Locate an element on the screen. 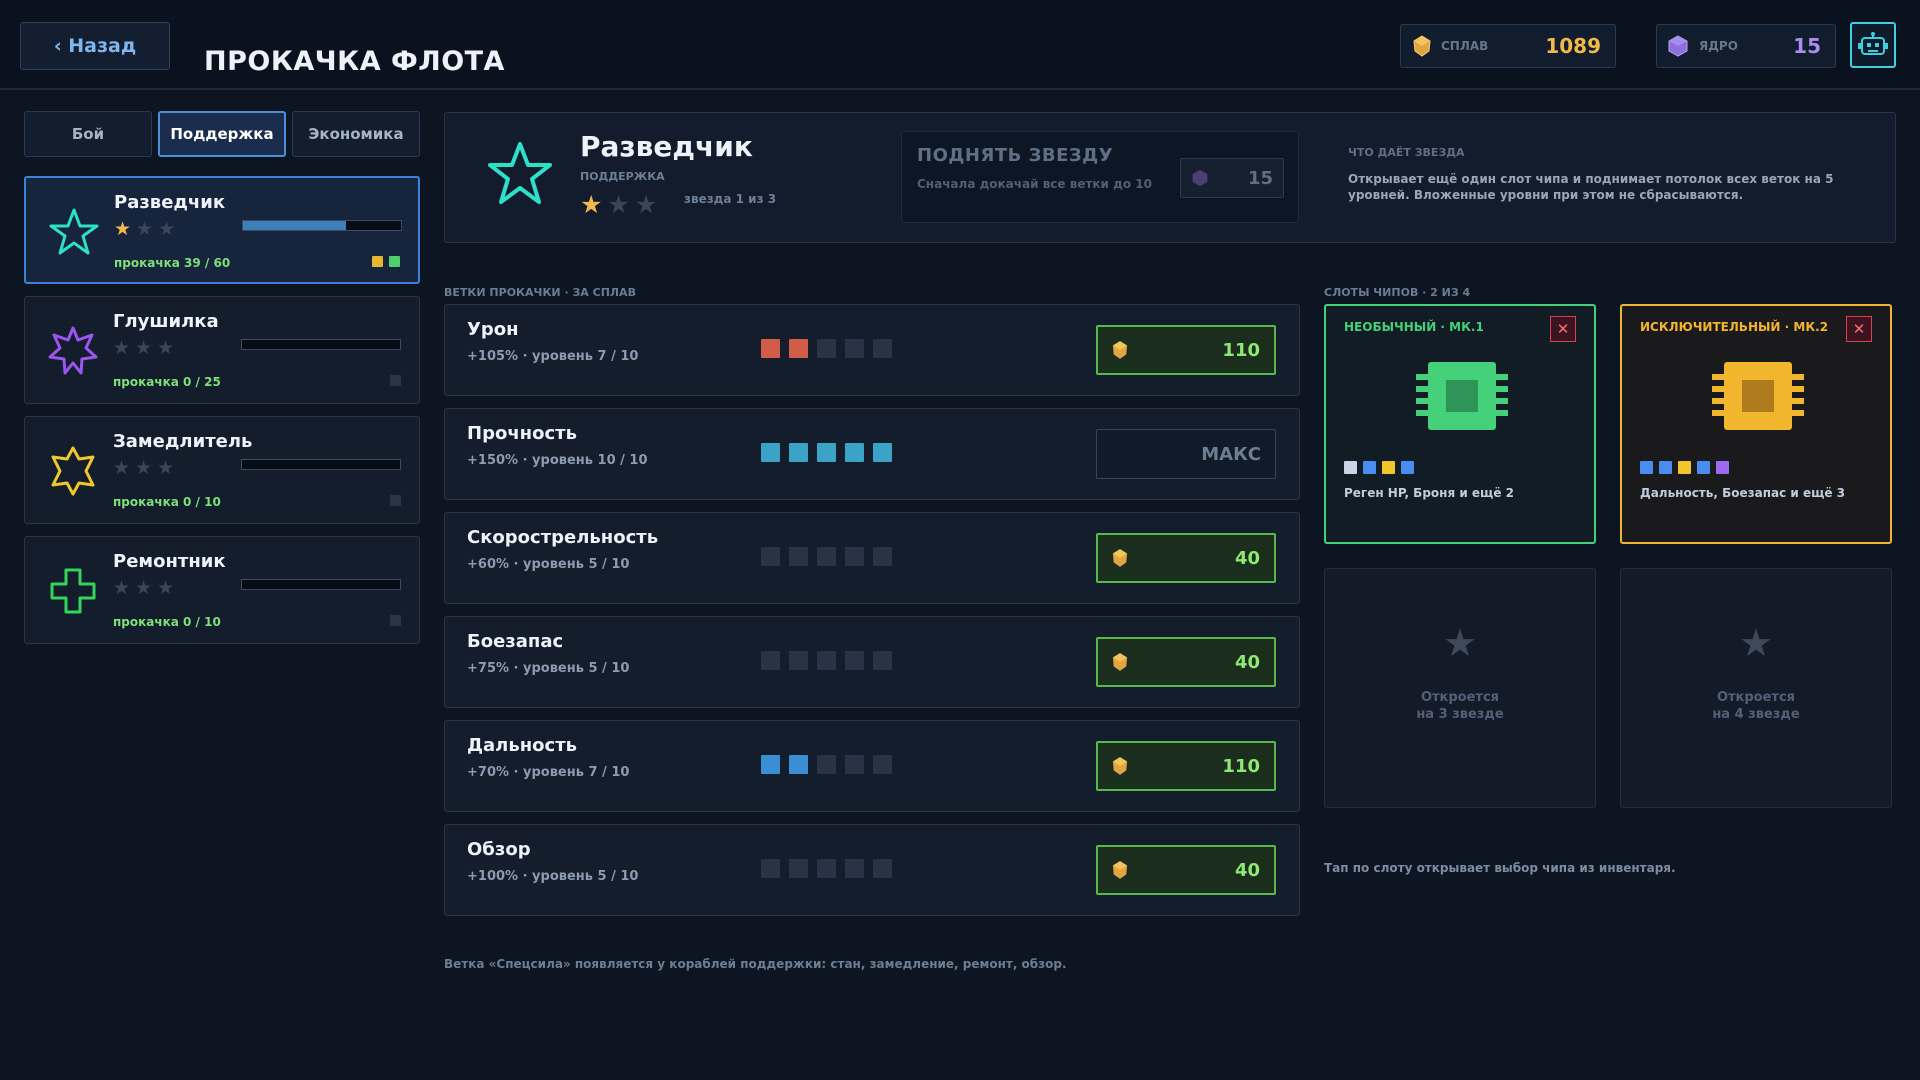  upgrade-cost: 40 is located at coordinates (1247, 870).